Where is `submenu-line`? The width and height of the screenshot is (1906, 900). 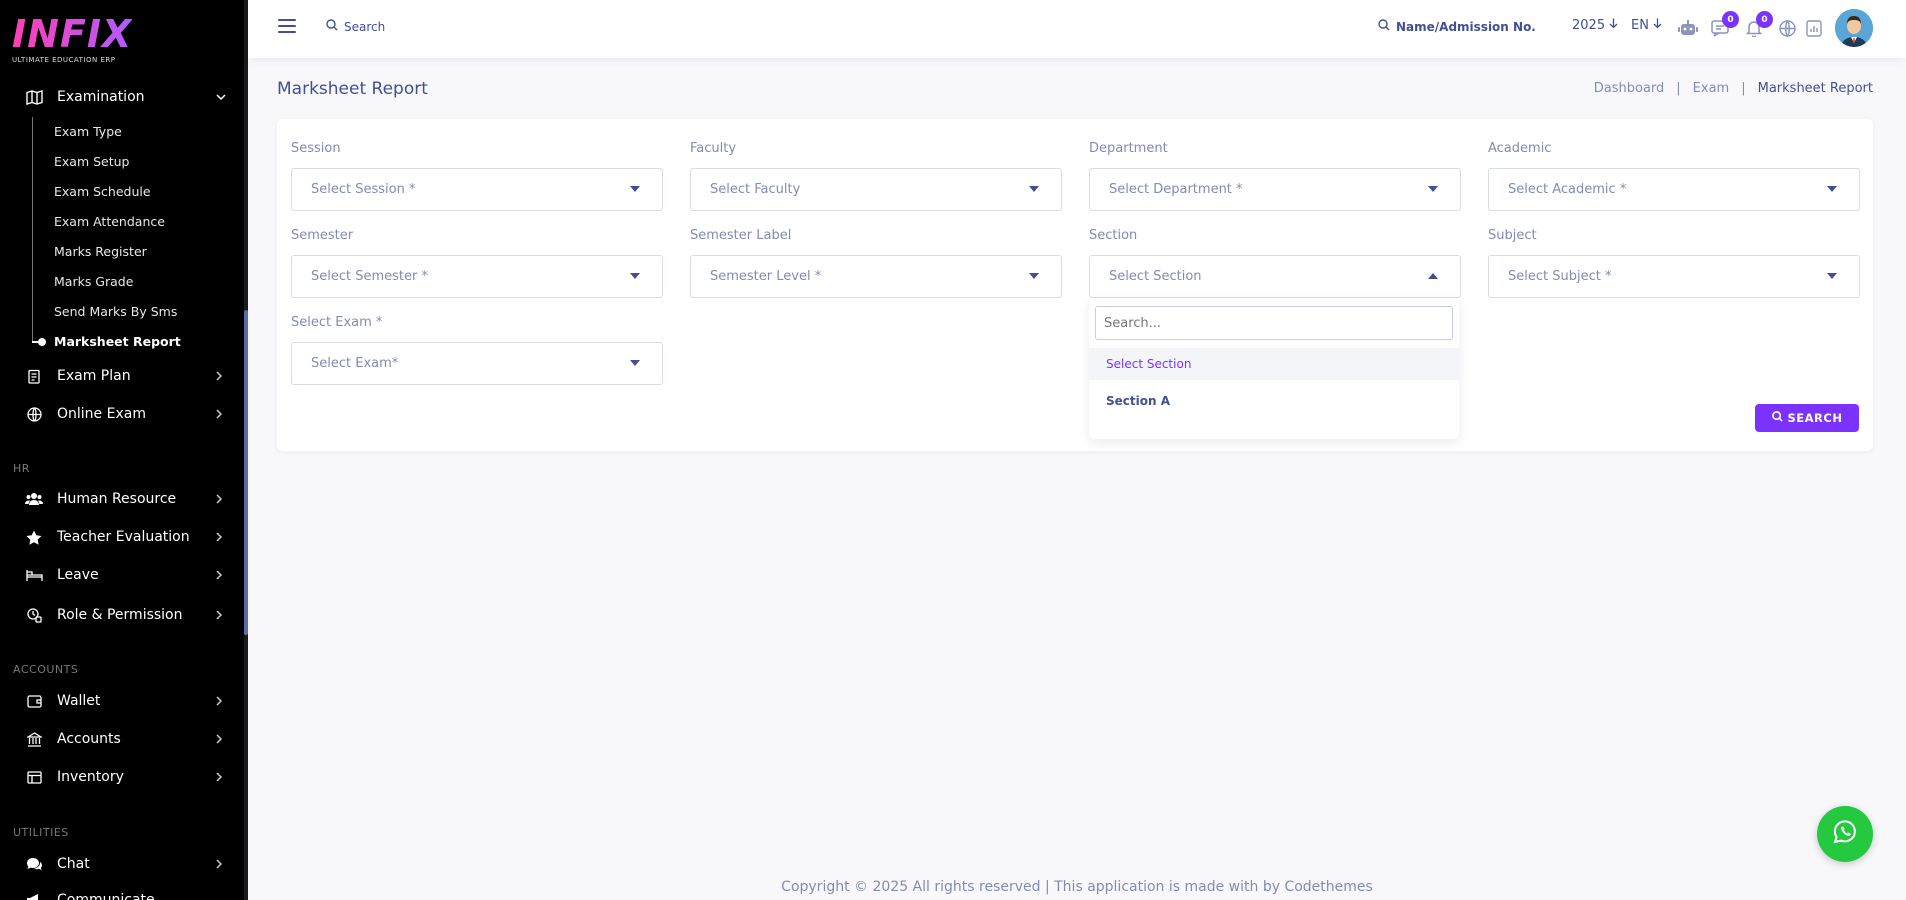
submenu-line is located at coordinates (32, 229).